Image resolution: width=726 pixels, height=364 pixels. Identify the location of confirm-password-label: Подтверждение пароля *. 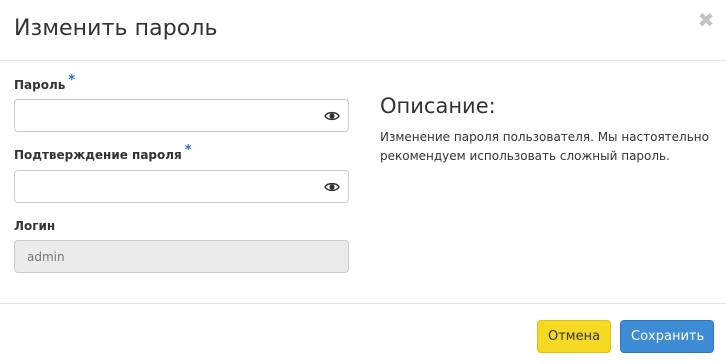
(103, 153).